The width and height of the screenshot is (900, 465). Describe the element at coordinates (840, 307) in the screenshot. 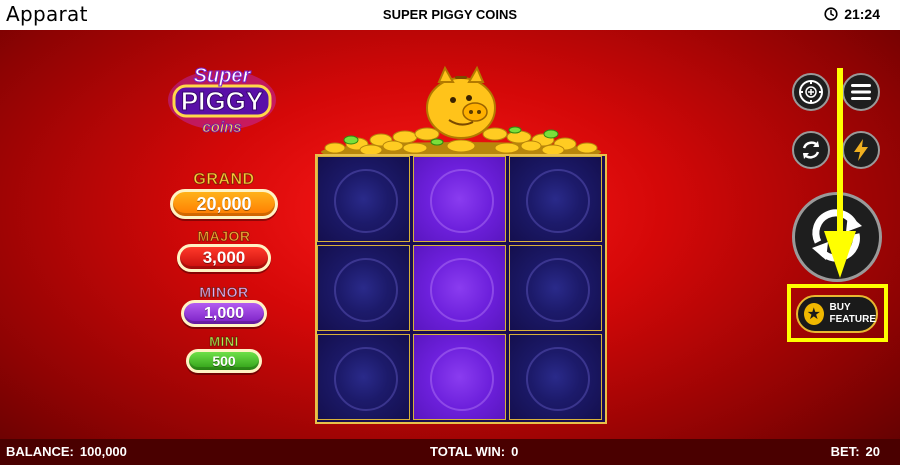

I see `buy-feature-label-line1: BUY` at that location.